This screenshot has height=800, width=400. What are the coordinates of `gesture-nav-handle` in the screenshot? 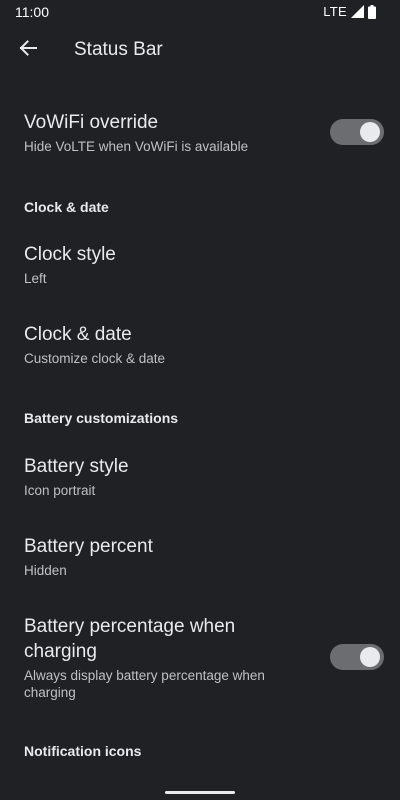 It's located at (200, 792).